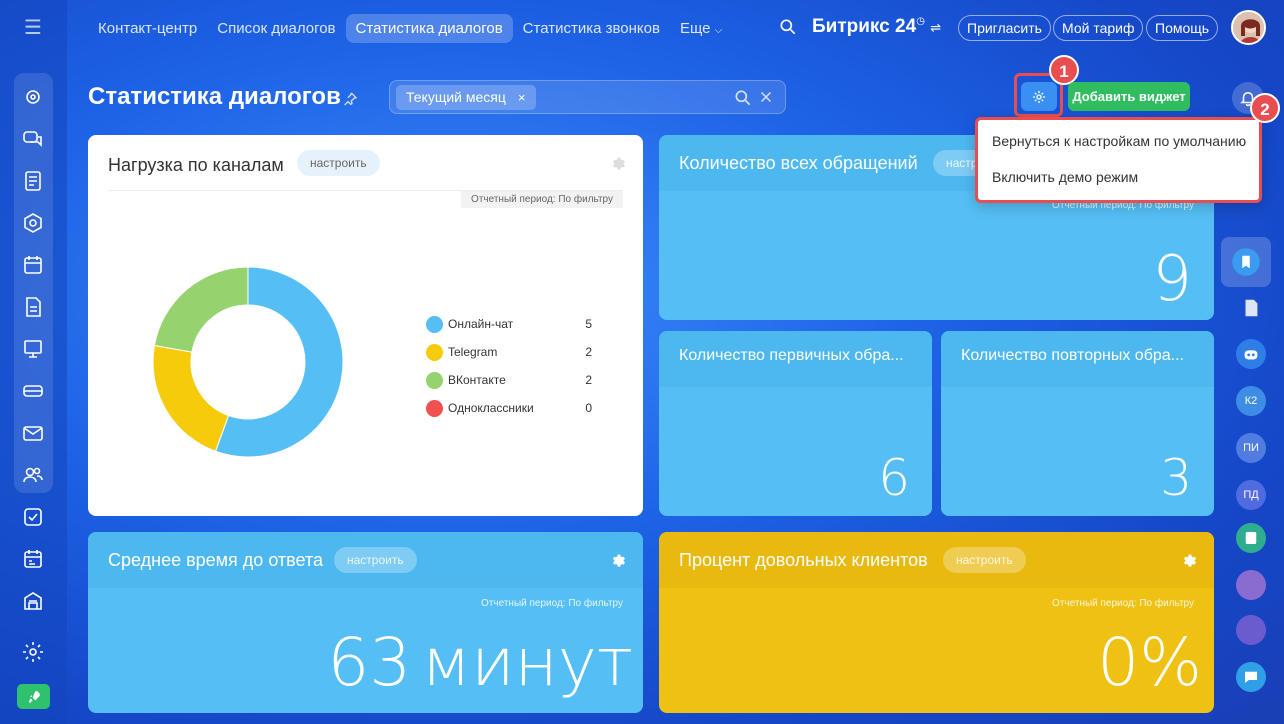  Describe the element at coordinates (1251, 448) in the screenshot. I see `user-pi-avatar: ПИ` at that location.